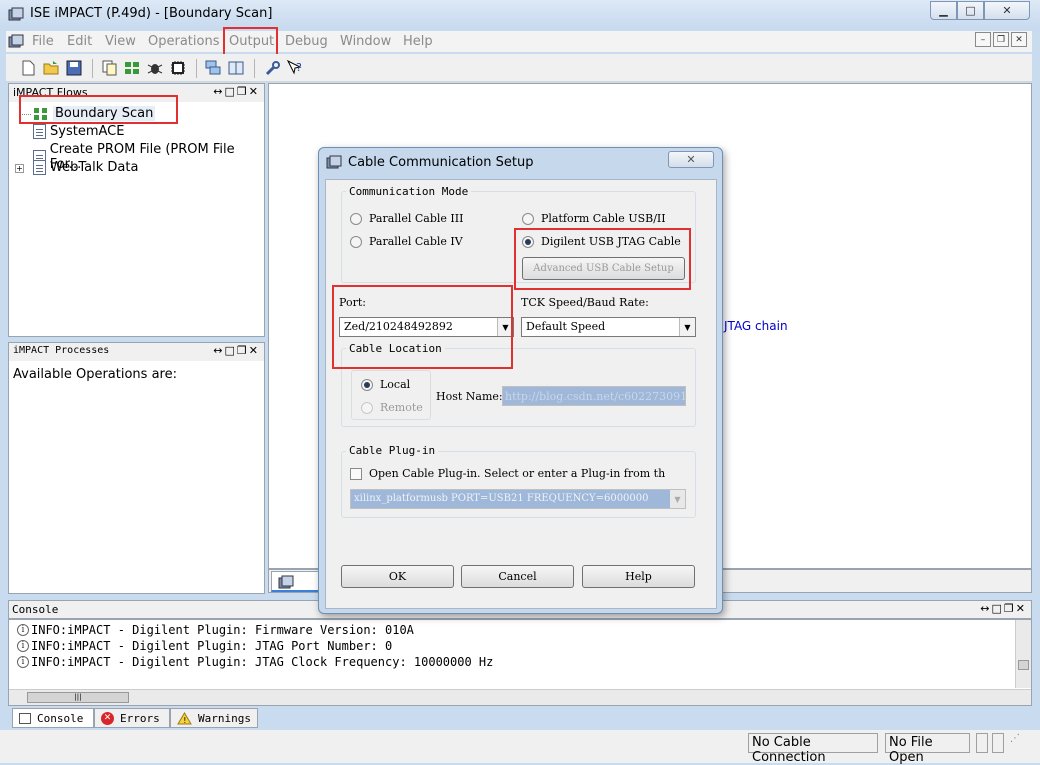 The height and width of the screenshot is (765, 1040). Describe the element at coordinates (236, 68) in the screenshot. I see `tile-icon` at that location.